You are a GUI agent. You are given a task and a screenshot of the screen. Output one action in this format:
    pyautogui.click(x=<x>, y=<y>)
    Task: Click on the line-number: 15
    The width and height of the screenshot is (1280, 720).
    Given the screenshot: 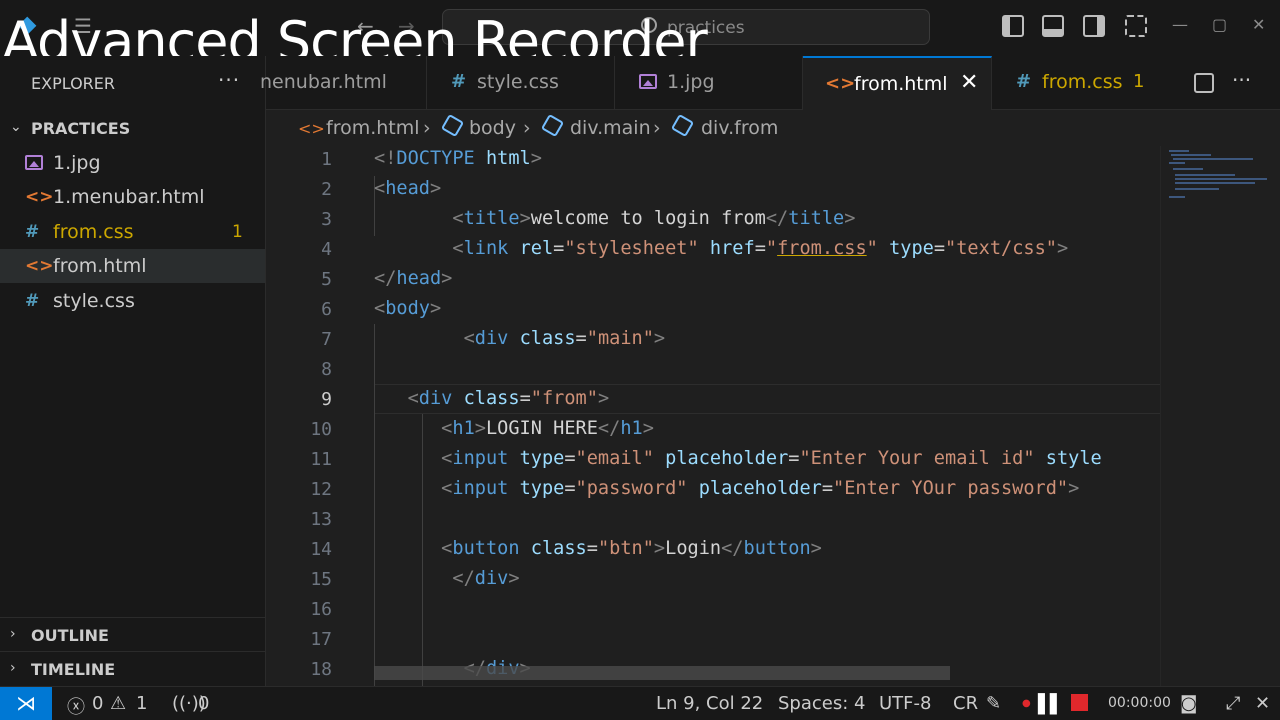 What is the action you would take?
    pyautogui.click(x=321, y=579)
    